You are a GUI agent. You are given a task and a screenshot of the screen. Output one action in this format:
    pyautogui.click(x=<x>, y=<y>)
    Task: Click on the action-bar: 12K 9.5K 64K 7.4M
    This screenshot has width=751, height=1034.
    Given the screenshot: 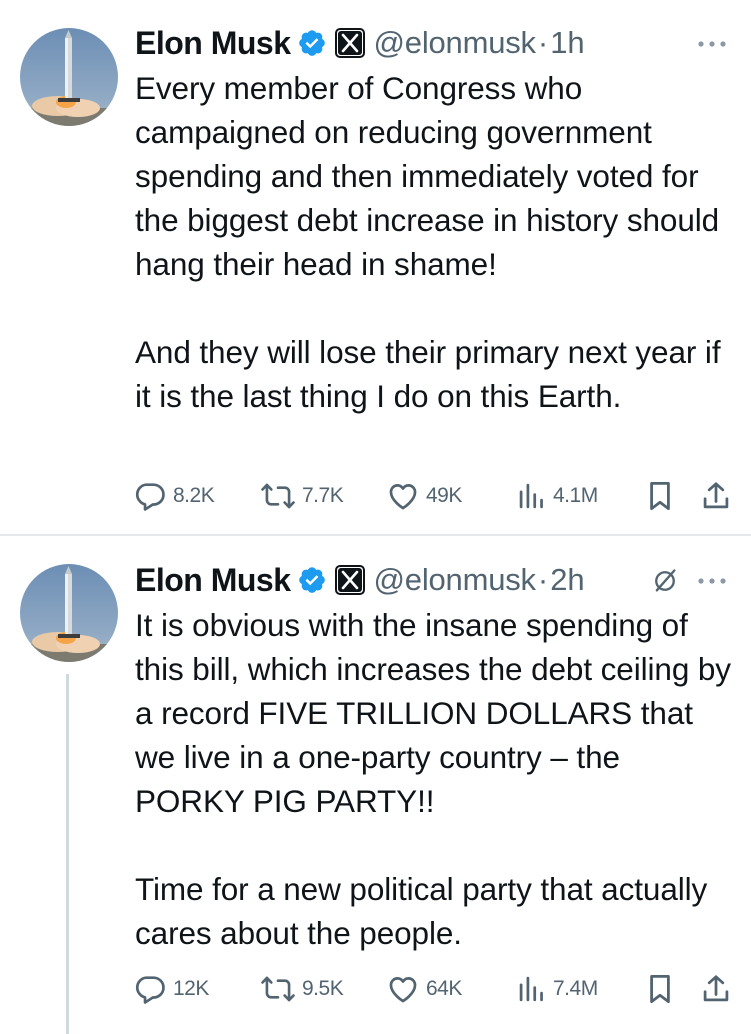 What is the action you would take?
    pyautogui.click(x=433, y=989)
    